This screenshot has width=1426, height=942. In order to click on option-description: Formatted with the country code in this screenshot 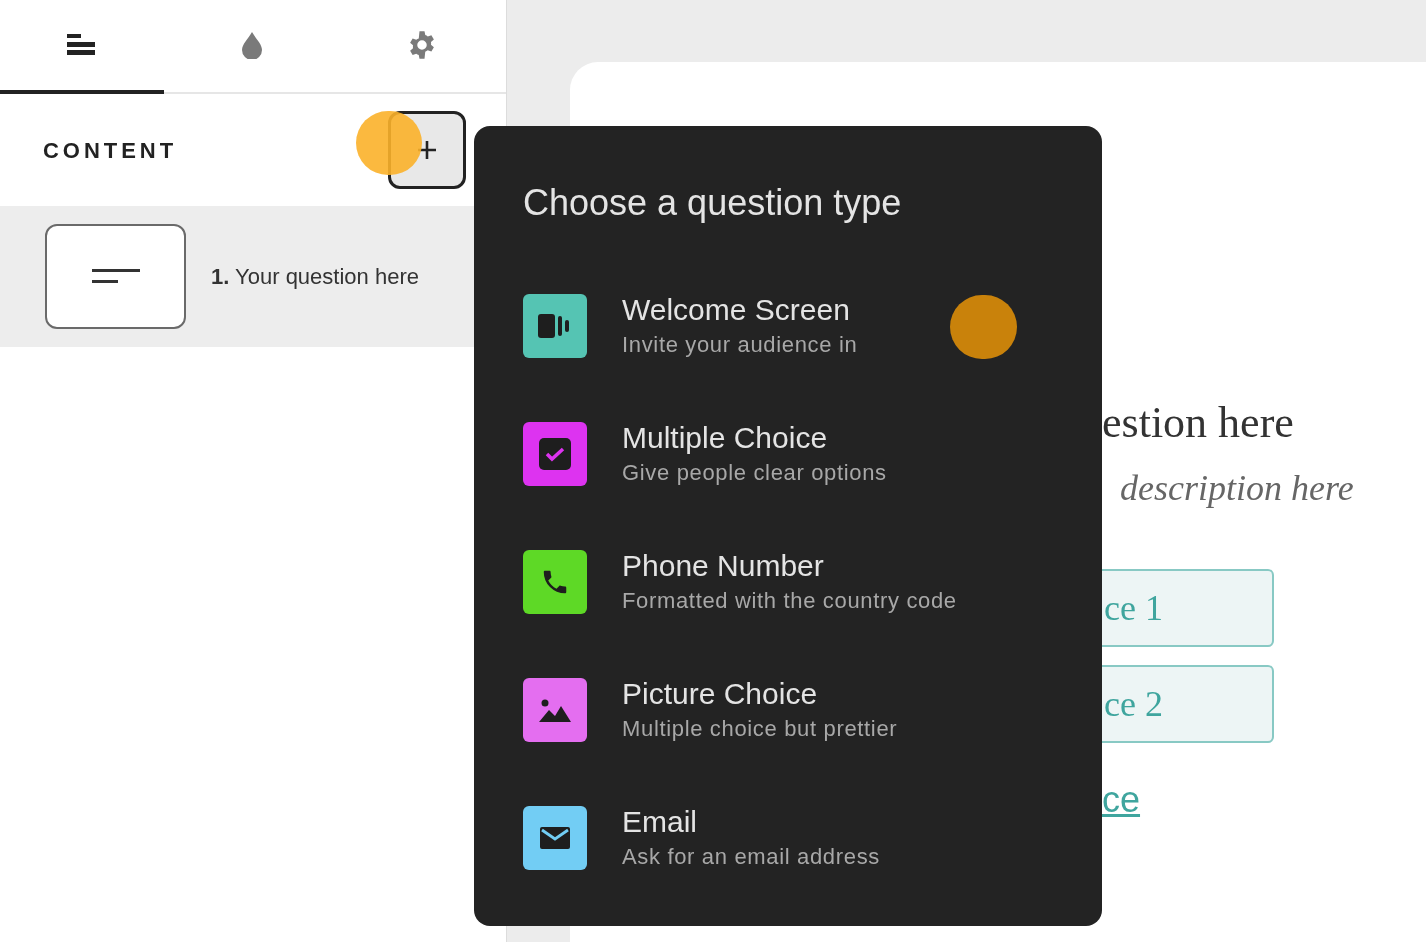, I will do `click(789, 601)`.